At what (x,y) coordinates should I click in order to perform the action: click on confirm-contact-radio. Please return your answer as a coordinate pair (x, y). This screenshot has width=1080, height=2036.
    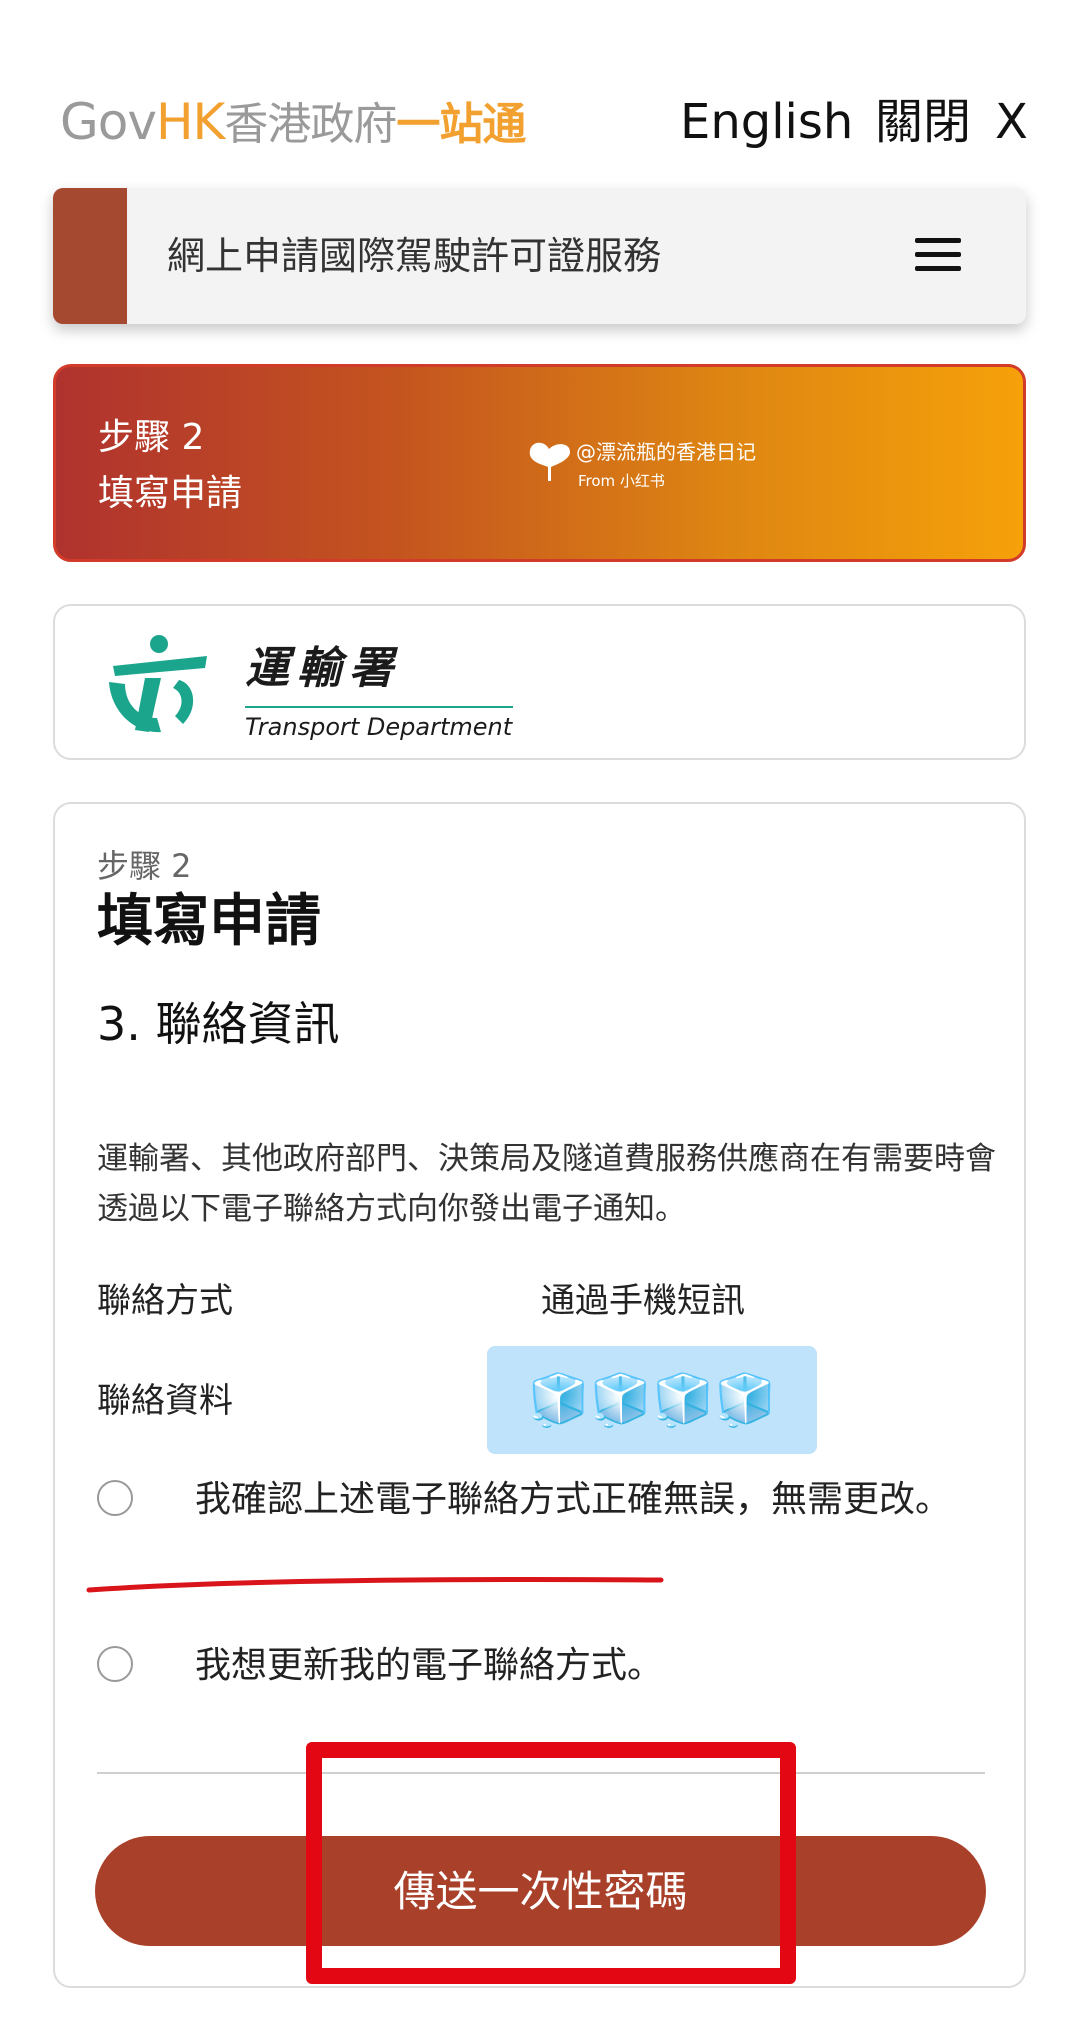
    Looking at the image, I should click on (115, 1498).